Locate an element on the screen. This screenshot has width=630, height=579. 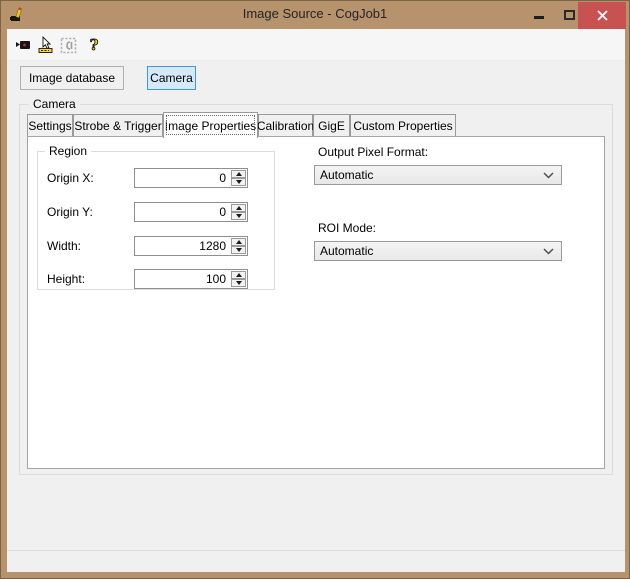
origin-y-spin-buttons is located at coordinates (238, 212).